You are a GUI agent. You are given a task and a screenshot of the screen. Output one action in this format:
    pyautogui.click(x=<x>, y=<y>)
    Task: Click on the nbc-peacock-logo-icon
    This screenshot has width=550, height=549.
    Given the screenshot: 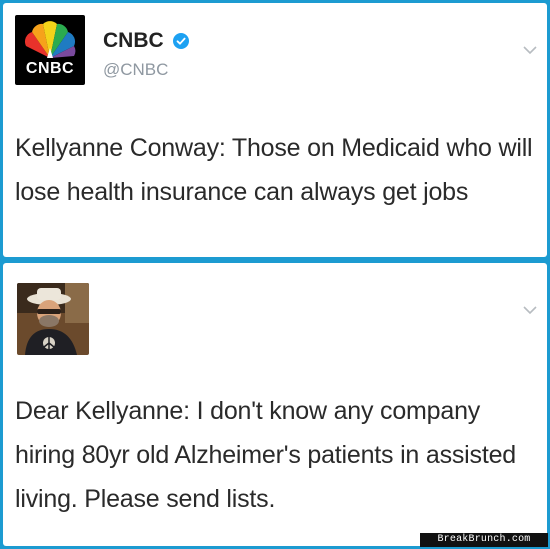 What is the action you would take?
    pyautogui.click(x=50, y=39)
    